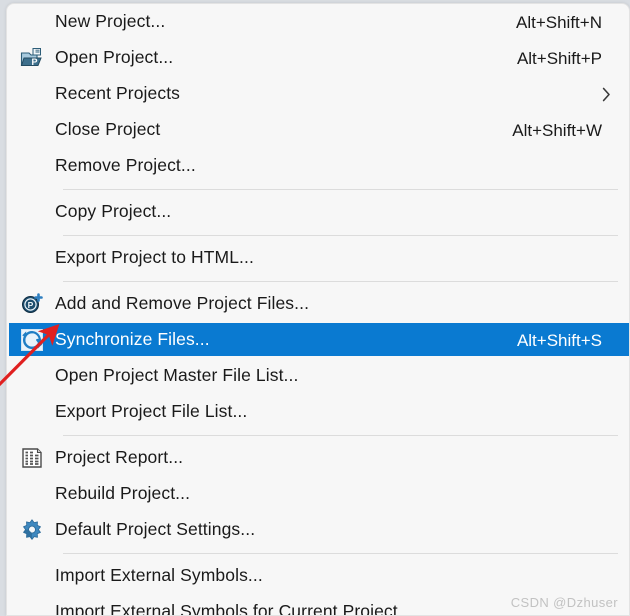  Describe the element at coordinates (559, 58) in the screenshot. I see `menu-item-shortcut: Alt+Shift+P` at that location.